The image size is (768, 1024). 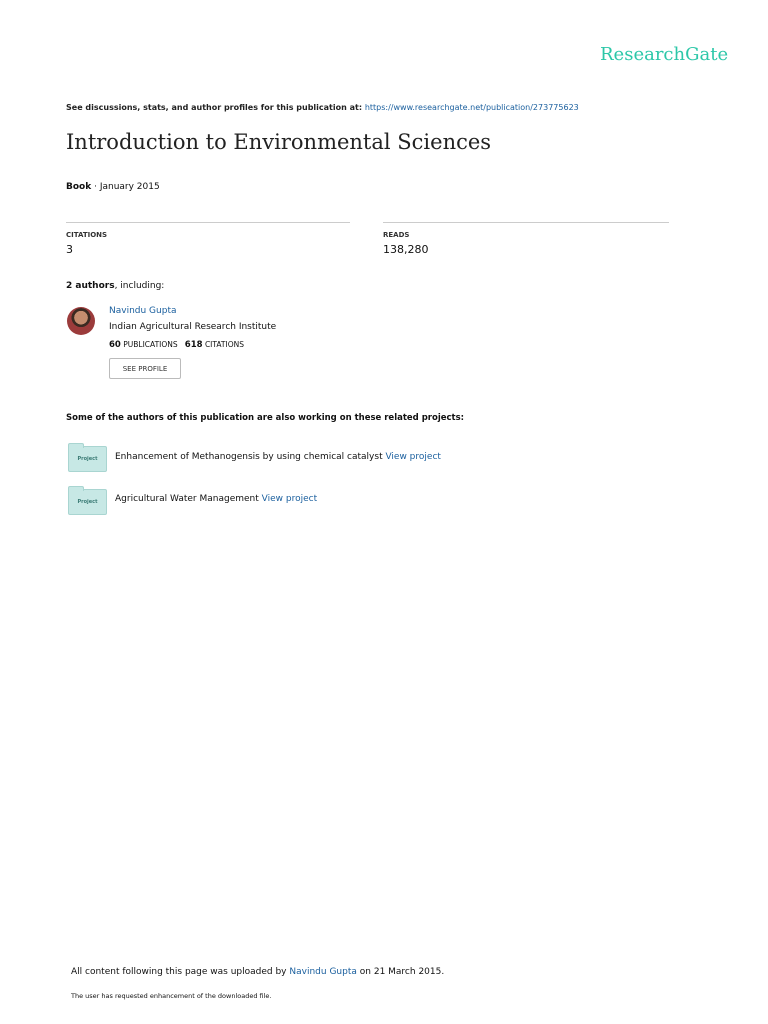 What do you see at coordinates (143, 311) in the screenshot?
I see `author-name-link: Navindu Gupta` at bounding box center [143, 311].